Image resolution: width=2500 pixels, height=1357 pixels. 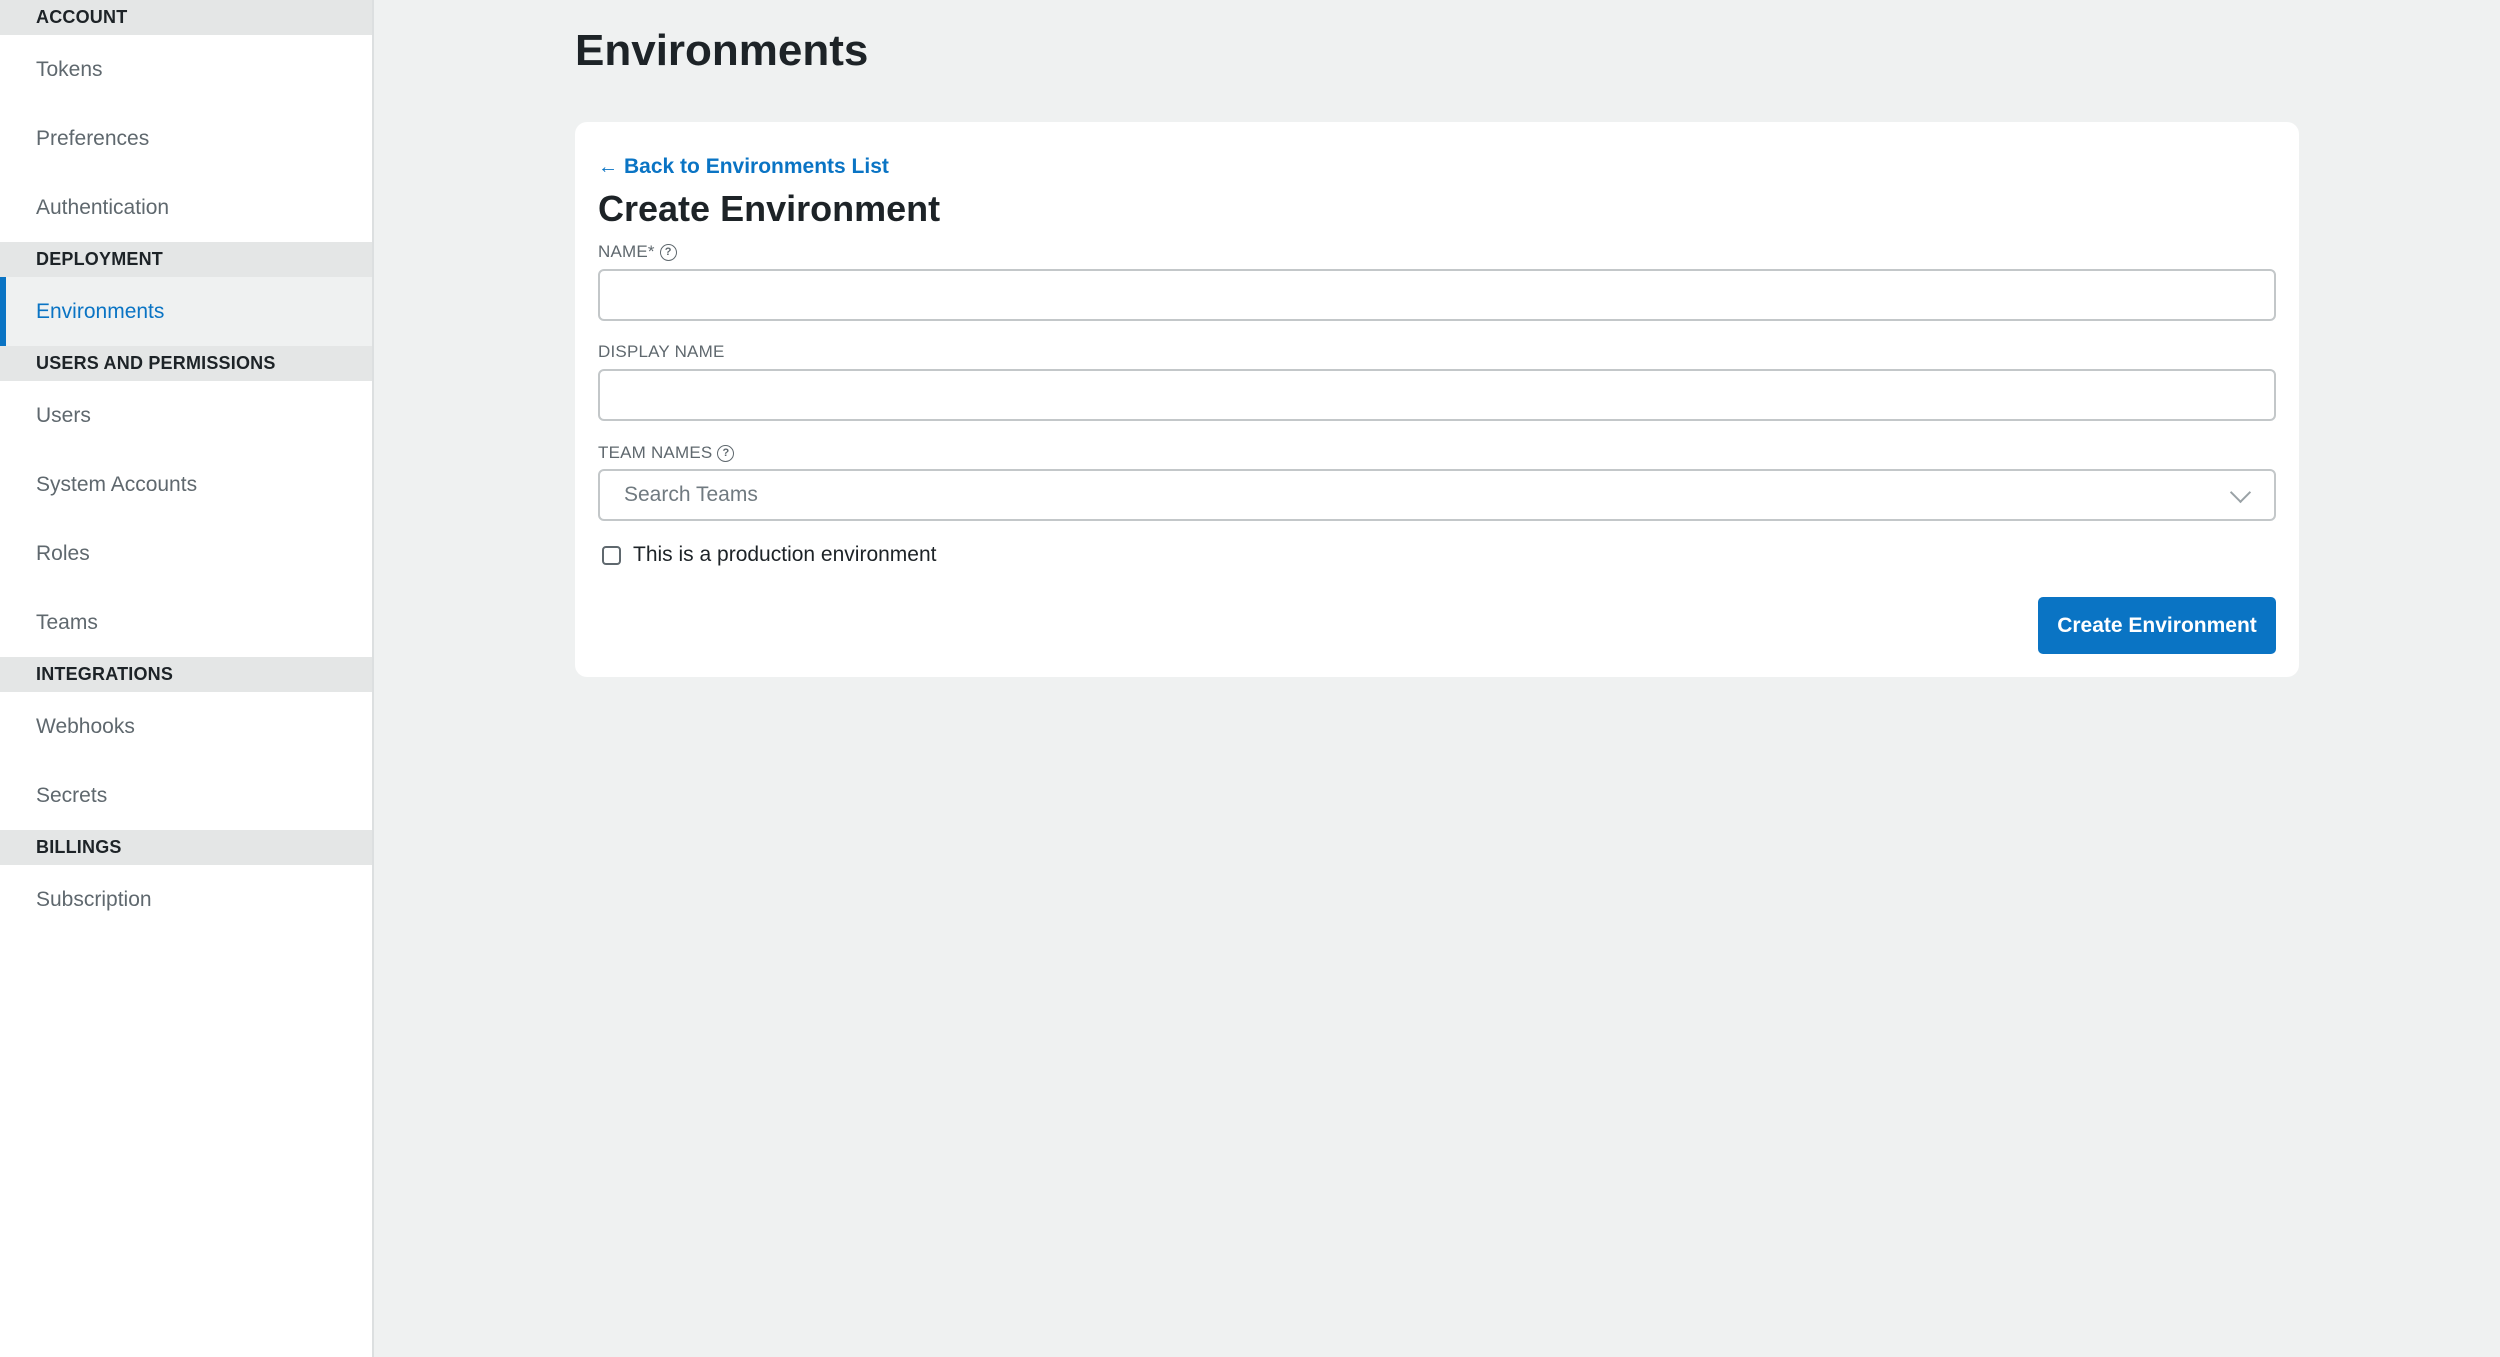 I want to click on display-name-label: DISPLAY NAME, so click(x=661, y=352).